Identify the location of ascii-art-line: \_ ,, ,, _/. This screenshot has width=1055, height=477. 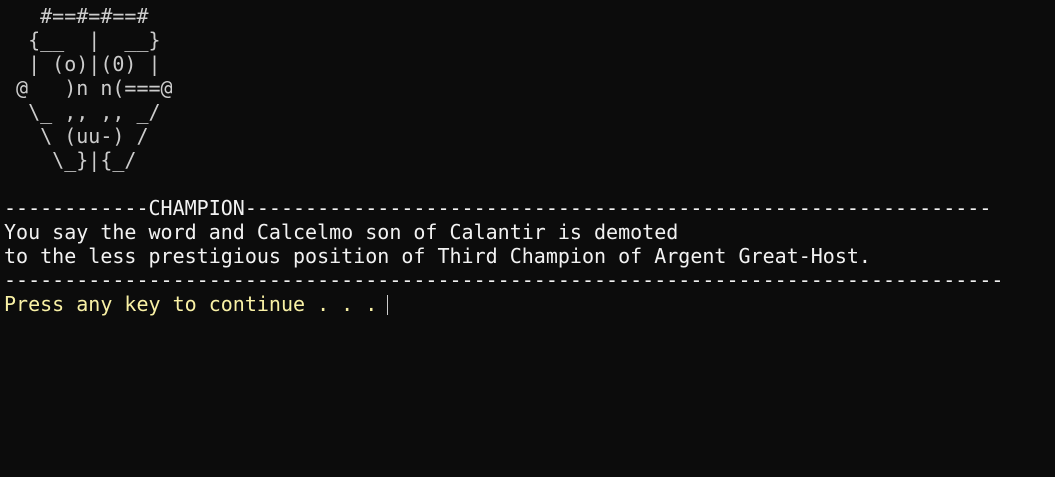
(82, 112).